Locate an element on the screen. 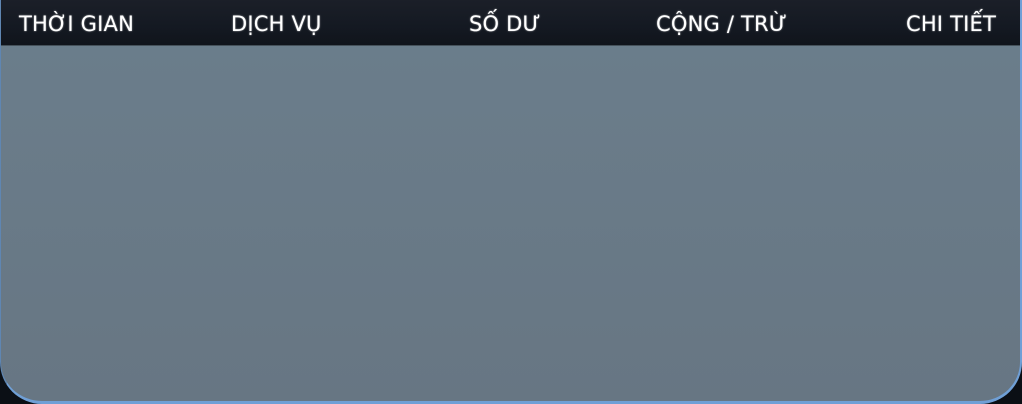 This screenshot has height=404, width=1022. column-header-time: THỜI GIAN is located at coordinates (77, 24).